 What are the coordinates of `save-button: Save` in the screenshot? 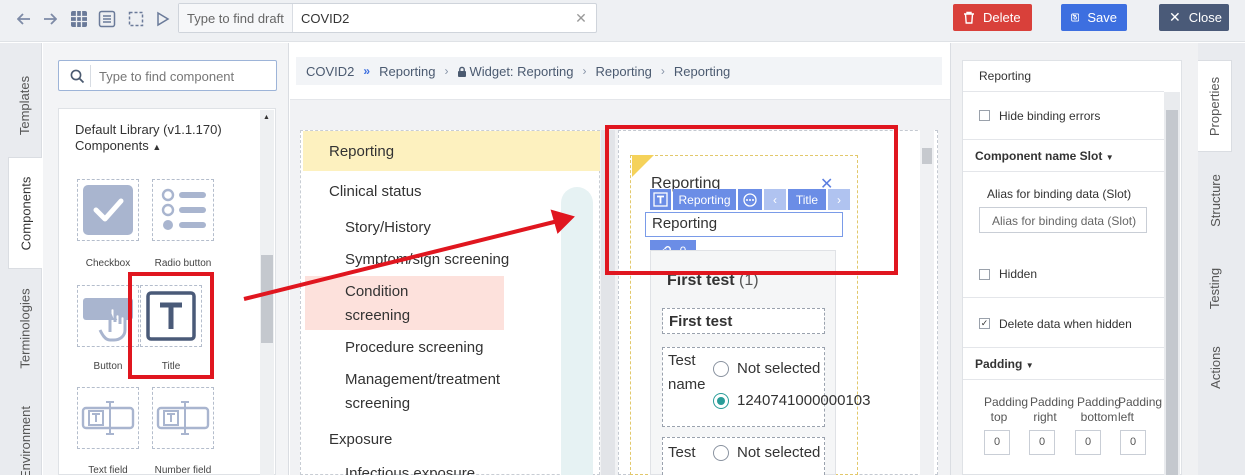 It's located at (1094, 17).